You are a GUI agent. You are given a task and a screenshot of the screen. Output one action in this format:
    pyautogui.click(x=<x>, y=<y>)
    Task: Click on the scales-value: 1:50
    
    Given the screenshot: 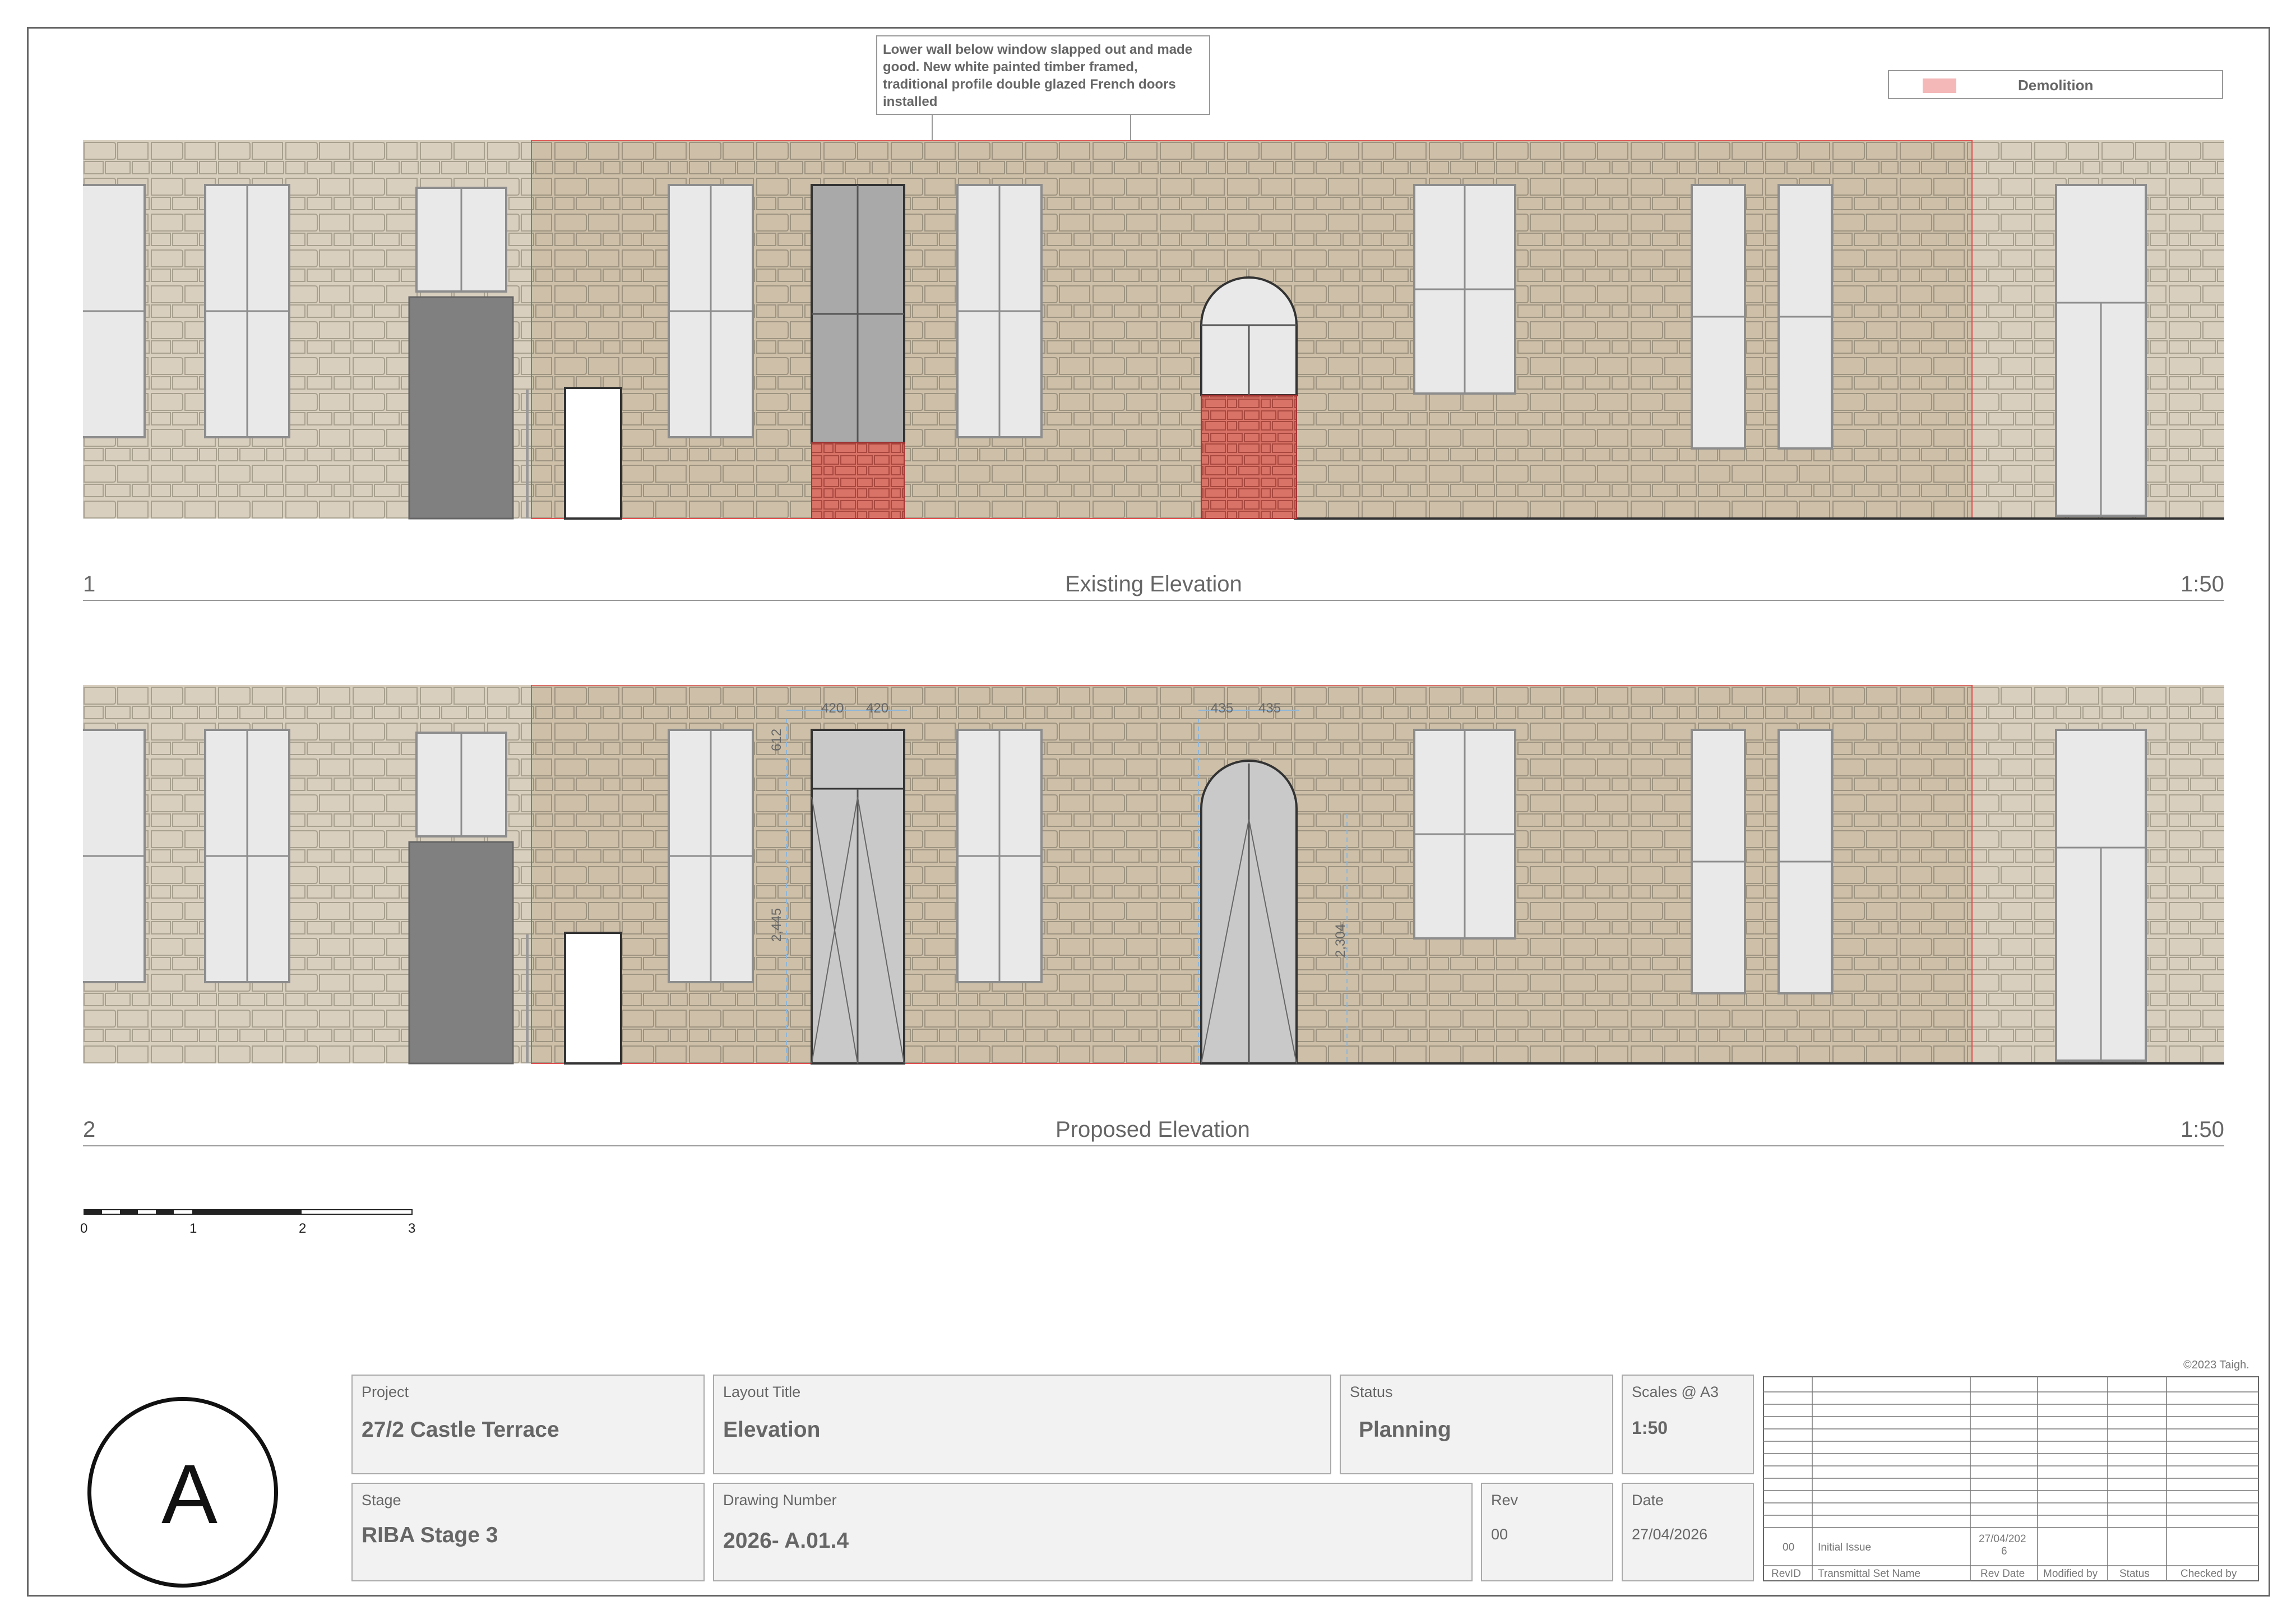 What is the action you would take?
    pyautogui.click(x=1650, y=1428)
    